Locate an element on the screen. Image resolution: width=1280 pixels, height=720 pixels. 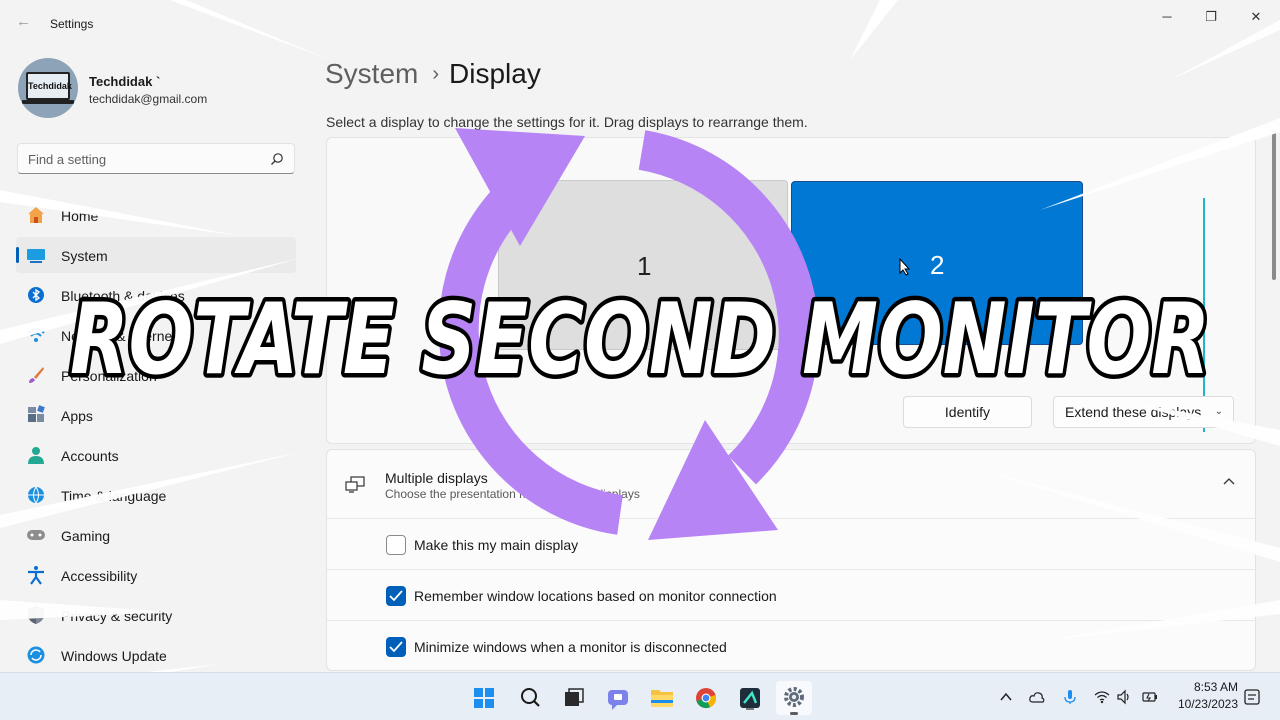
active-app-indicator is located at coordinates (794, 713).